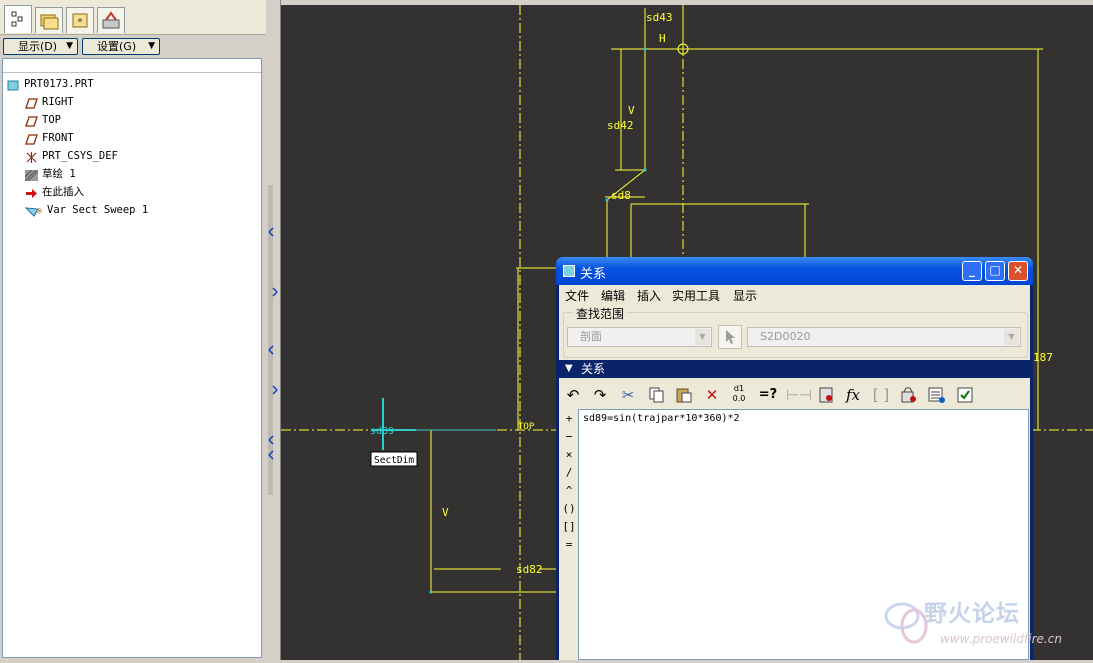 The height and width of the screenshot is (663, 1093). Describe the element at coordinates (794, 271) in the screenshot. I see `dialog-titlebar: 关系 _ □ ✕` at that location.